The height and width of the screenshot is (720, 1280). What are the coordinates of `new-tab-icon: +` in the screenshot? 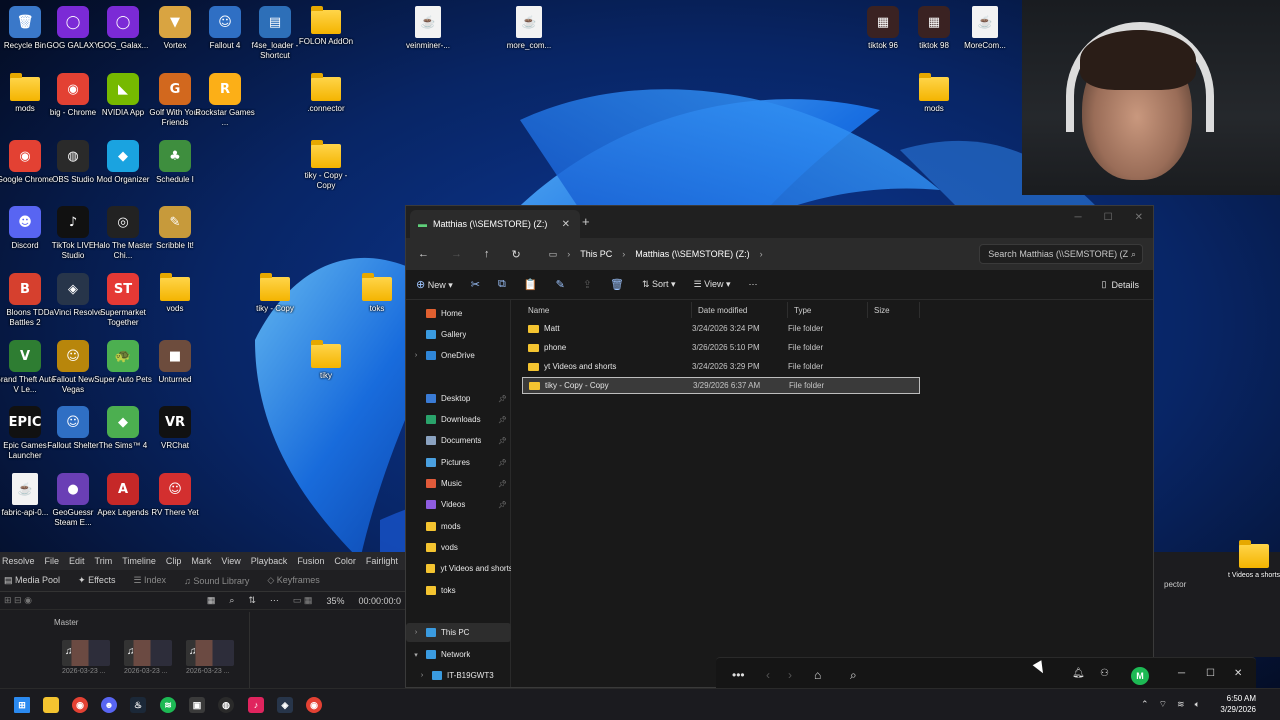 It's located at (586, 221).